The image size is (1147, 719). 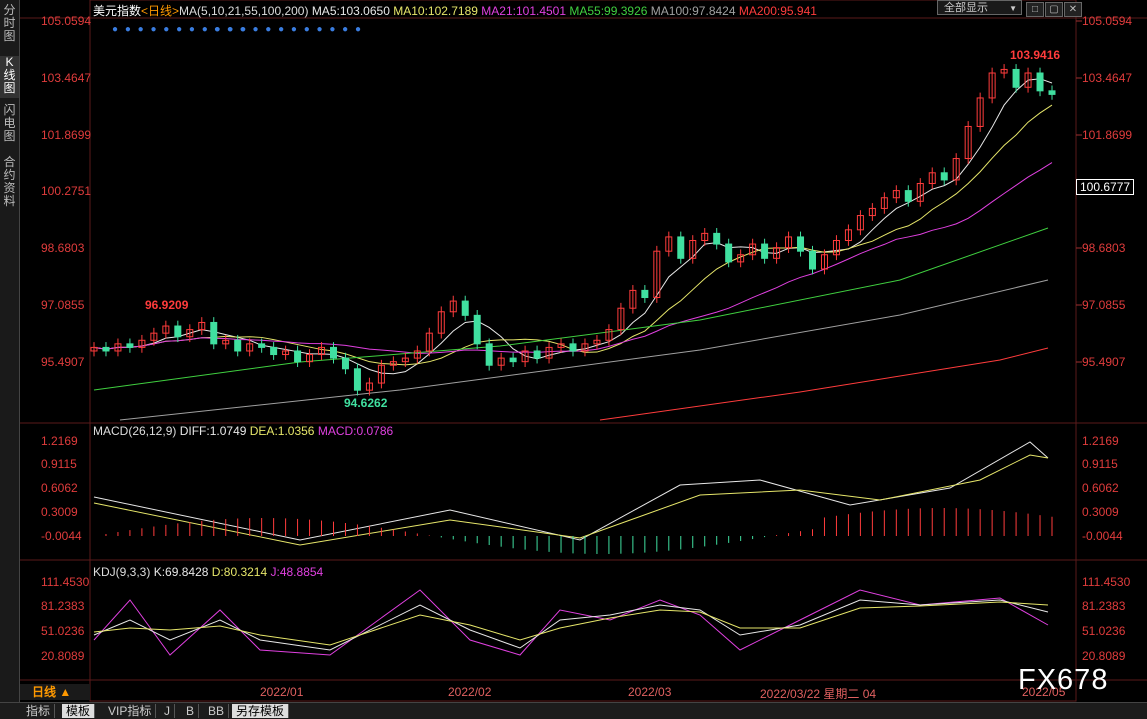 I want to click on macd-axis-label-right: 1.2169, so click(x=1100, y=441).